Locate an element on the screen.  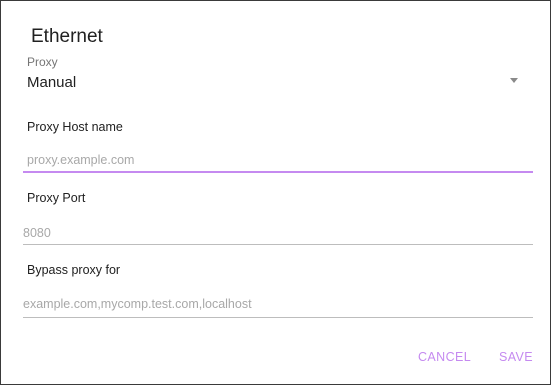
proxy-host-input is located at coordinates (277, 160).